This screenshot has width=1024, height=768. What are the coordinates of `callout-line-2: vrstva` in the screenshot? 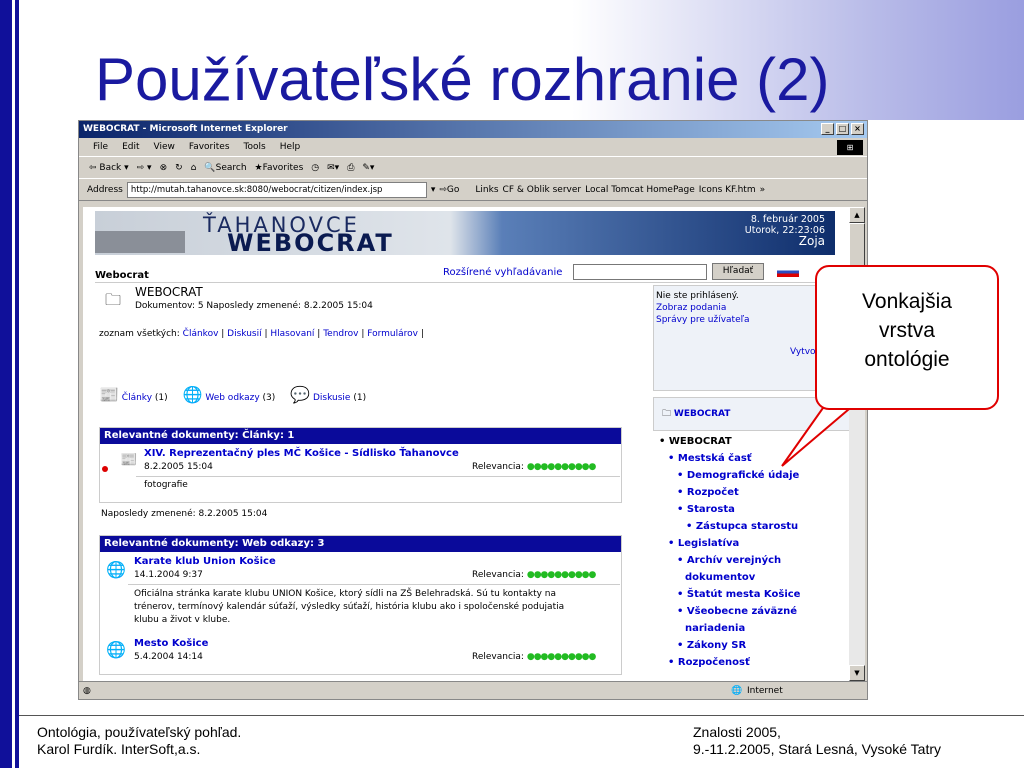 It's located at (906, 330).